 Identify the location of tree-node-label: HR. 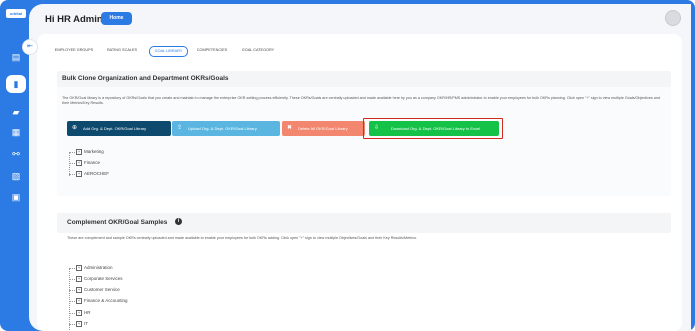
(87, 313).